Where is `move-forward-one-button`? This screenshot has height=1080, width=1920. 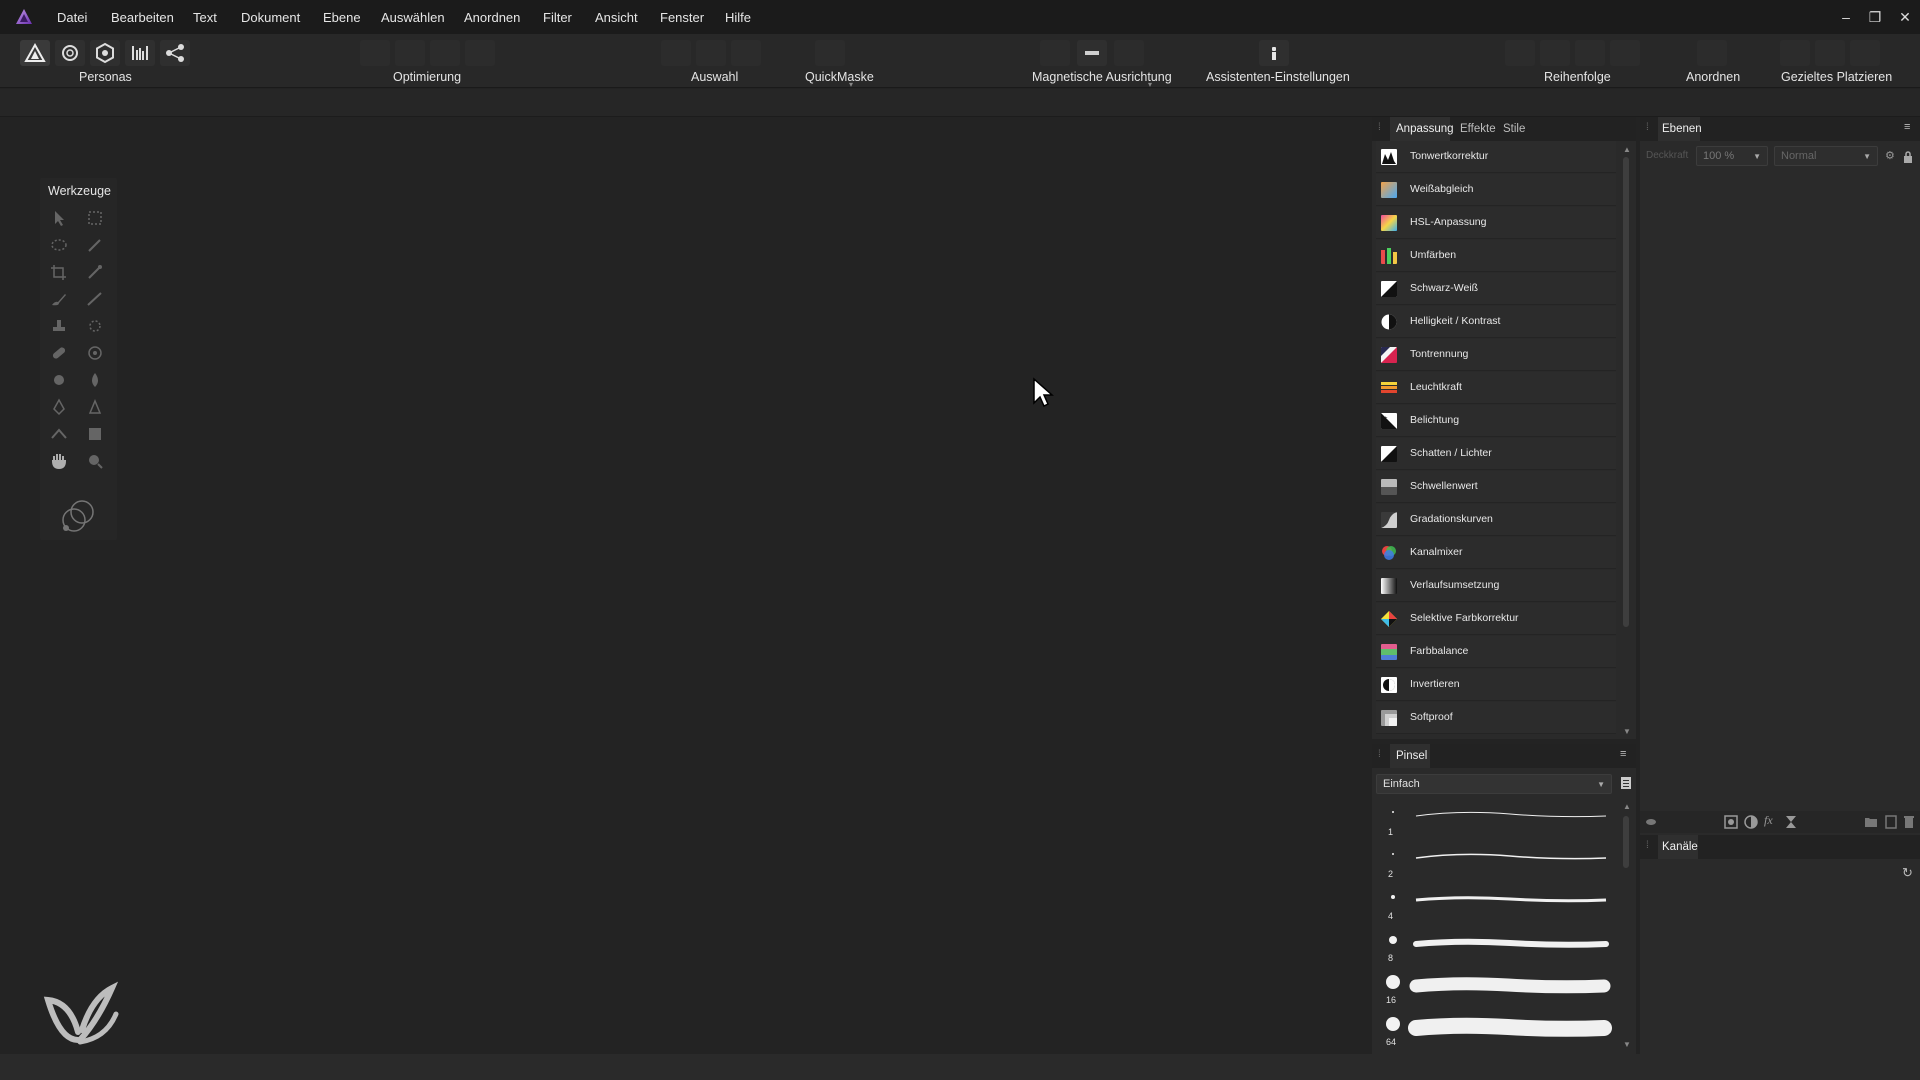 move-forward-one-button is located at coordinates (1590, 53).